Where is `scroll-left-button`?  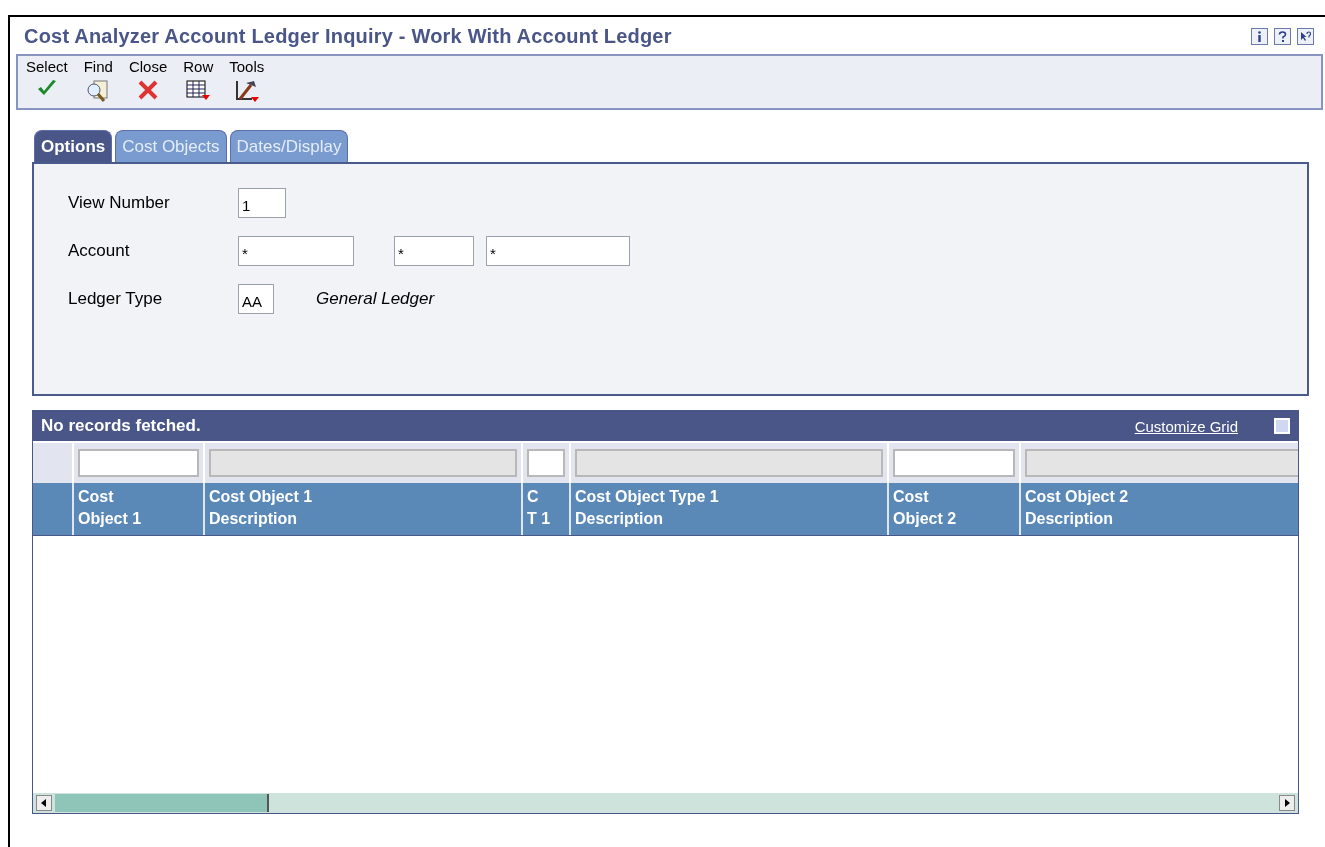 scroll-left-button is located at coordinates (44, 803).